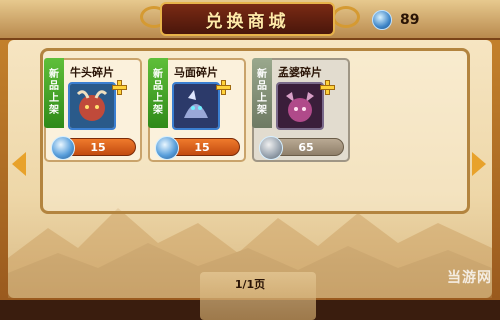 Image resolution: width=500 pixels, height=320 pixels. I want to click on item-card: 新 品 上 架 牛头碎片 15, so click(93, 110).